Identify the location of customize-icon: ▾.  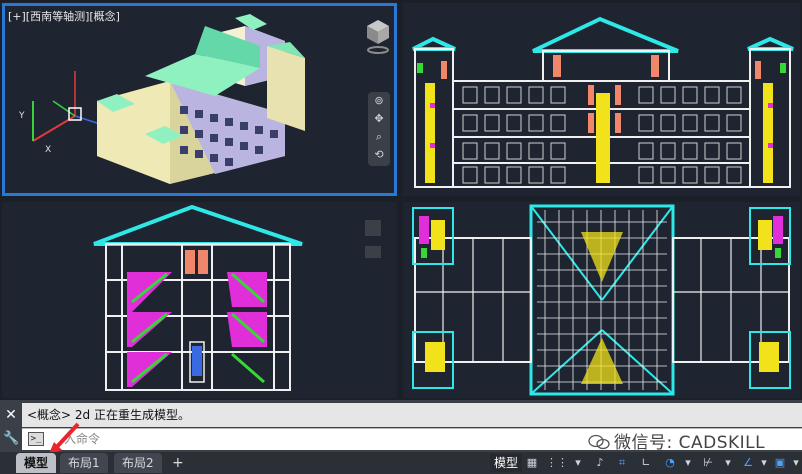
(795, 463).